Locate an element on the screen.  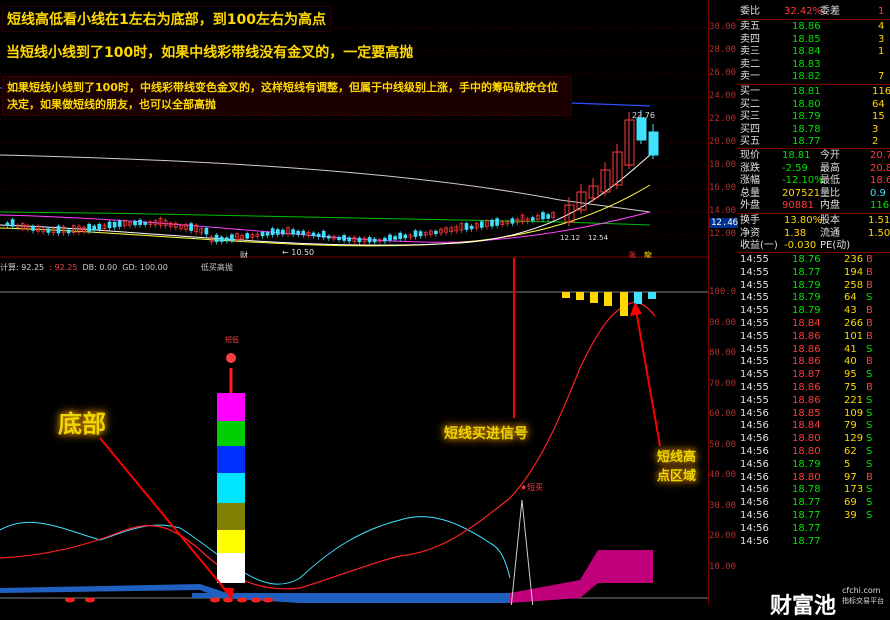
bid-row-cell: 3 is located at coordinates (875, 129).